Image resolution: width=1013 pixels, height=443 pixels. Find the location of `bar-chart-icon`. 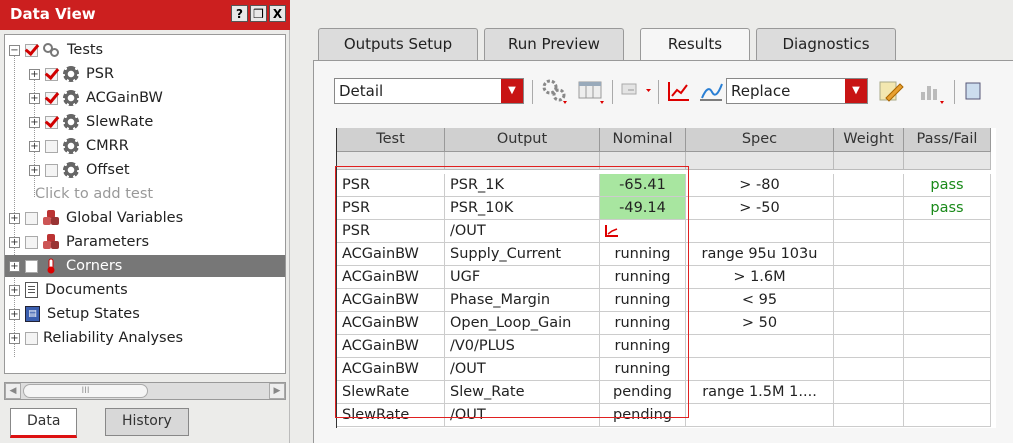

bar-chart-icon is located at coordinates (931, 91).